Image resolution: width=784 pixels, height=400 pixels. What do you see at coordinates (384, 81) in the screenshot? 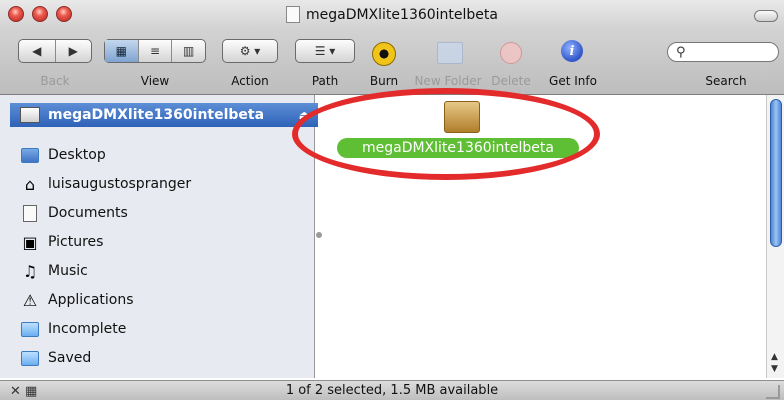
I see `burn-label: Burn` at bounding box center [384, 81].